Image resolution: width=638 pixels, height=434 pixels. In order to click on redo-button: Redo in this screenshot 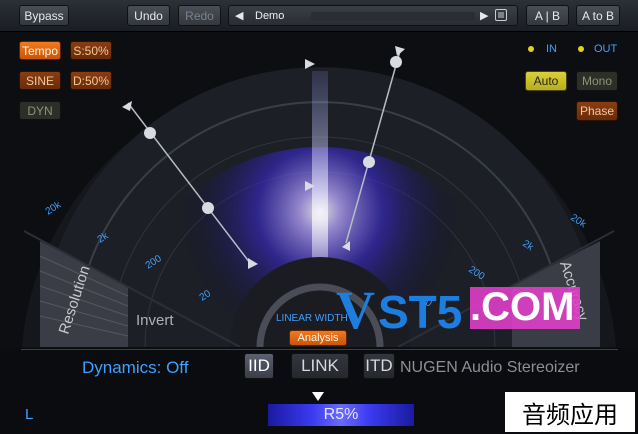, I will do `click(199, 15)`.